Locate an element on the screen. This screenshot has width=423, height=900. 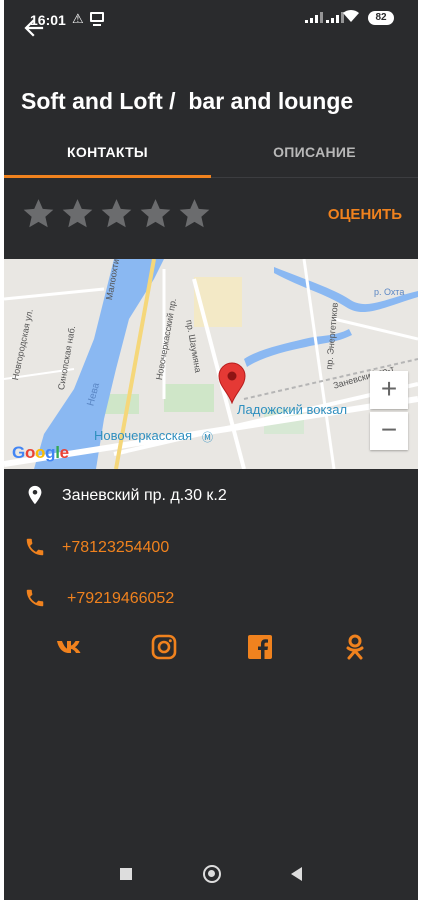
battery-indicator: 82 is located at coordinates (381, 18).